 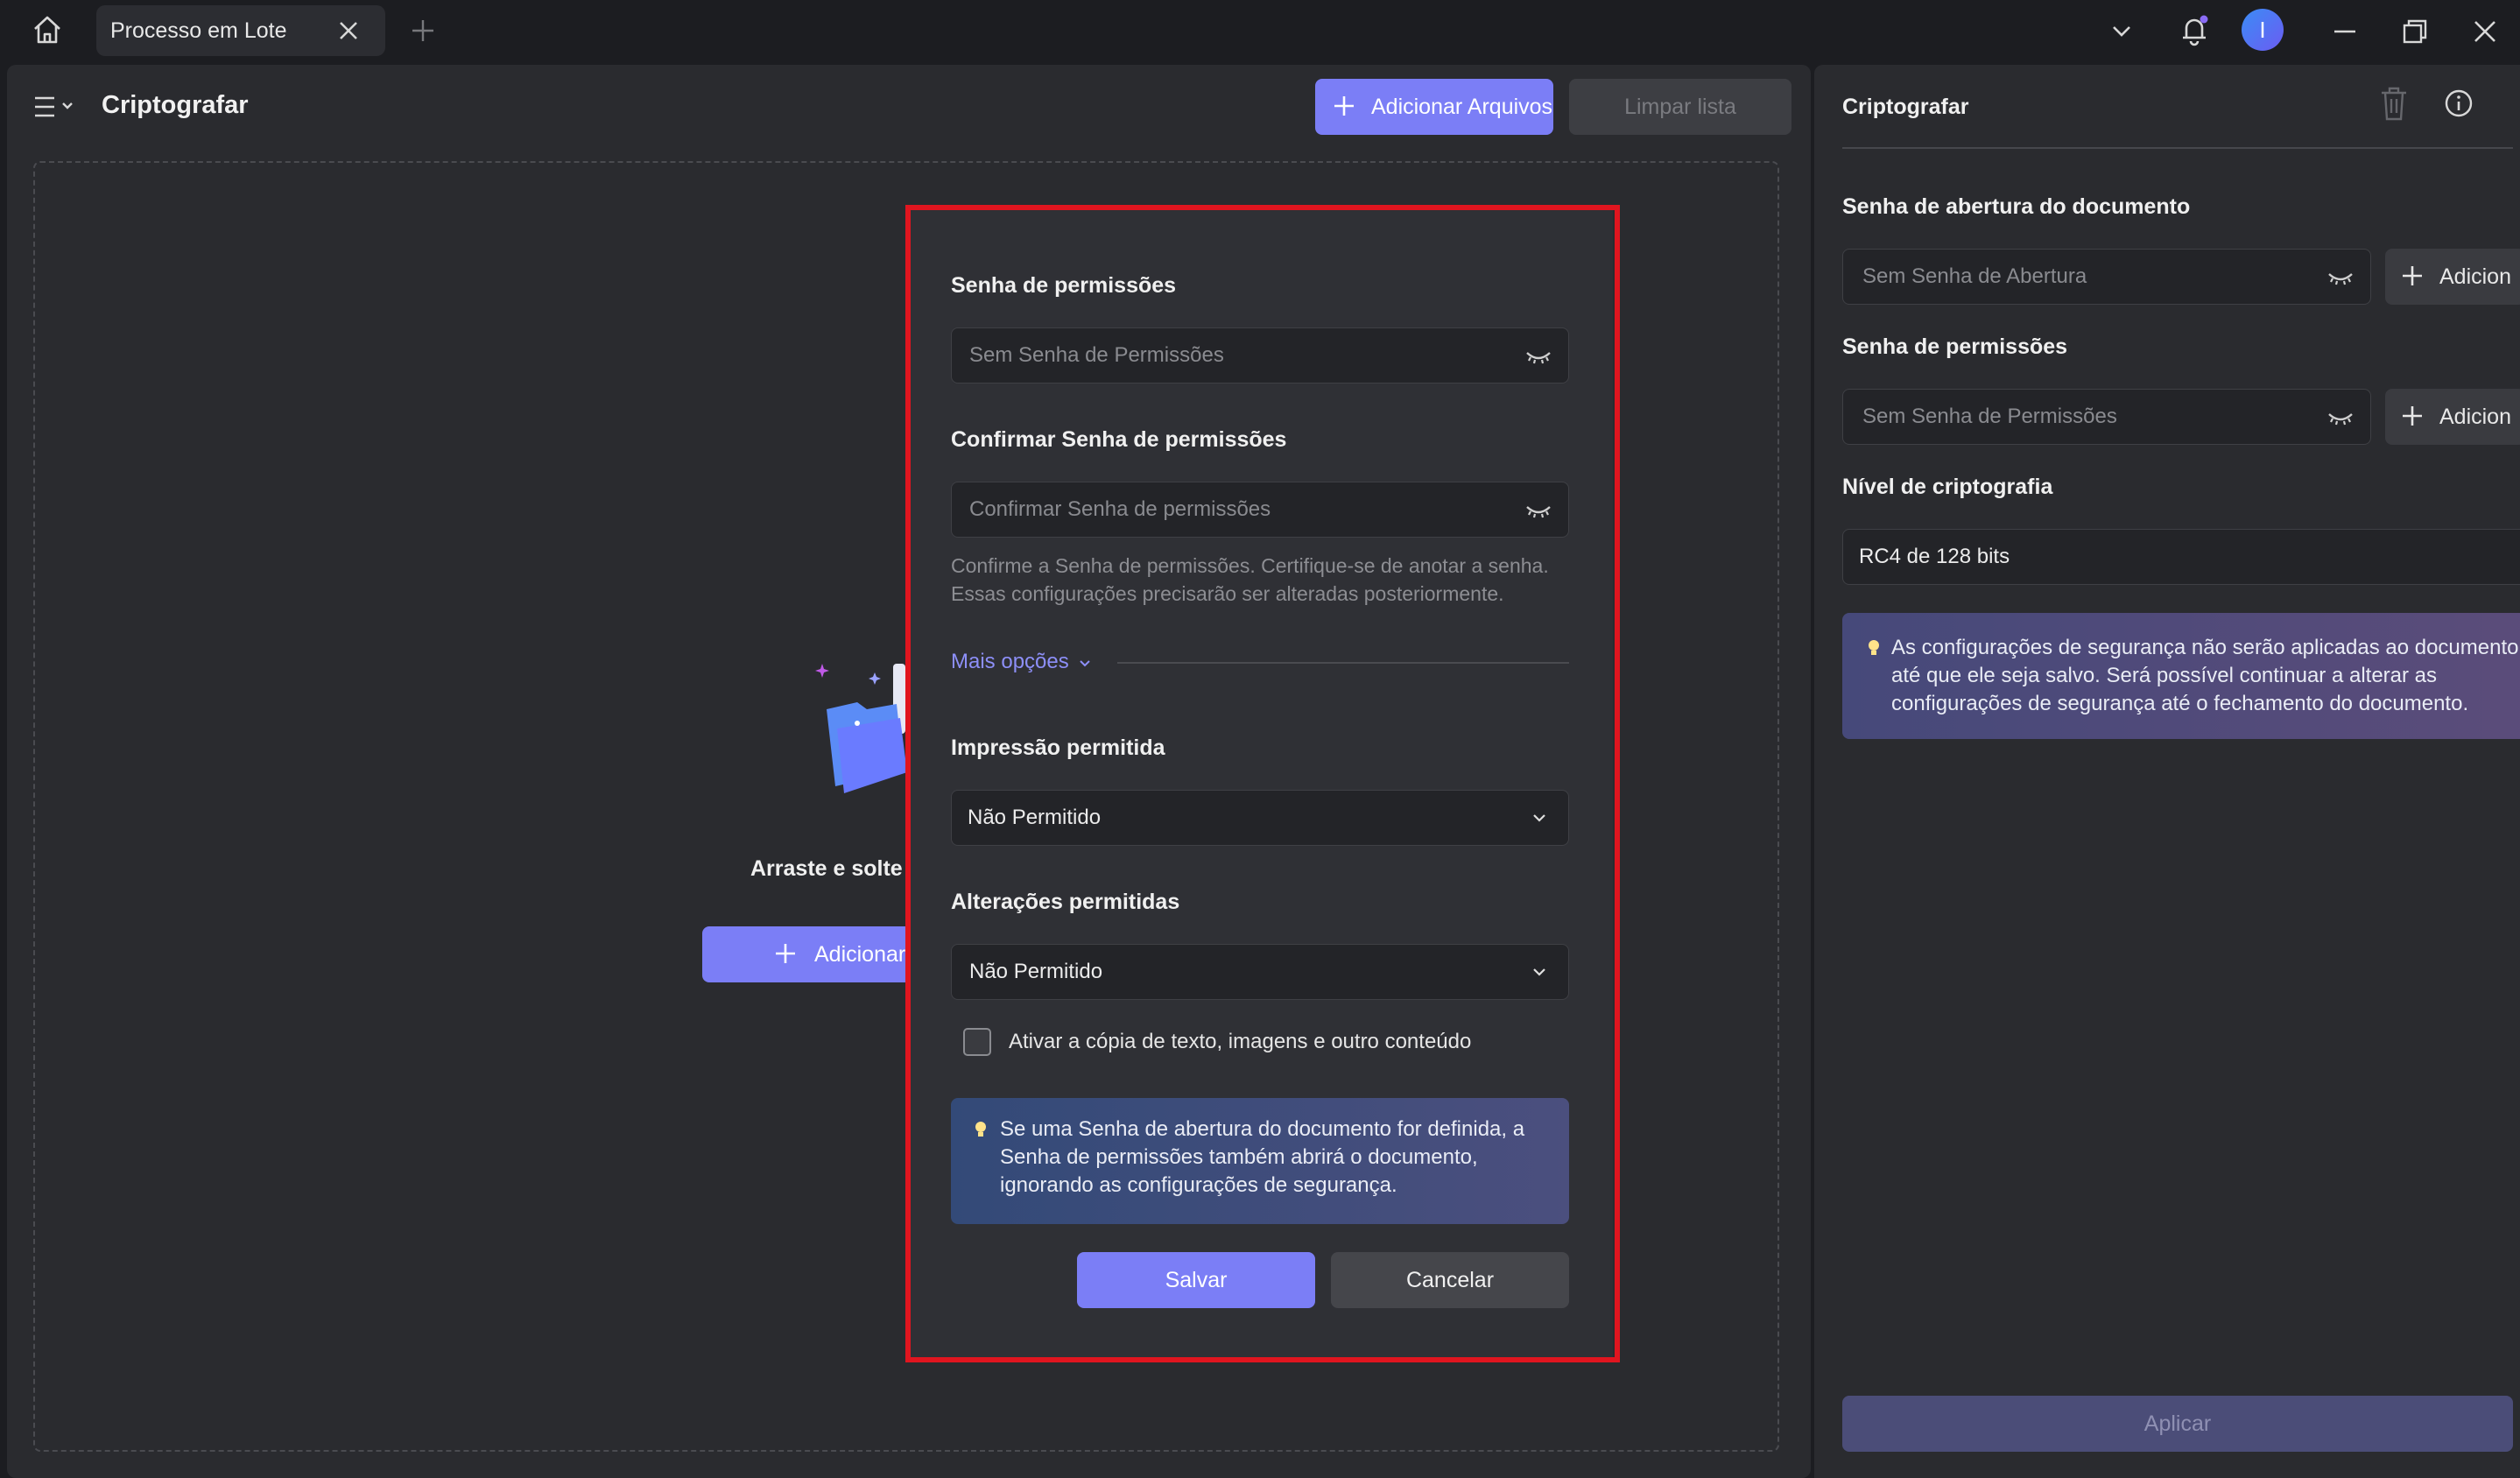 I want to click on add-open-password-button: Adicion, so click(x=2452, y=277).